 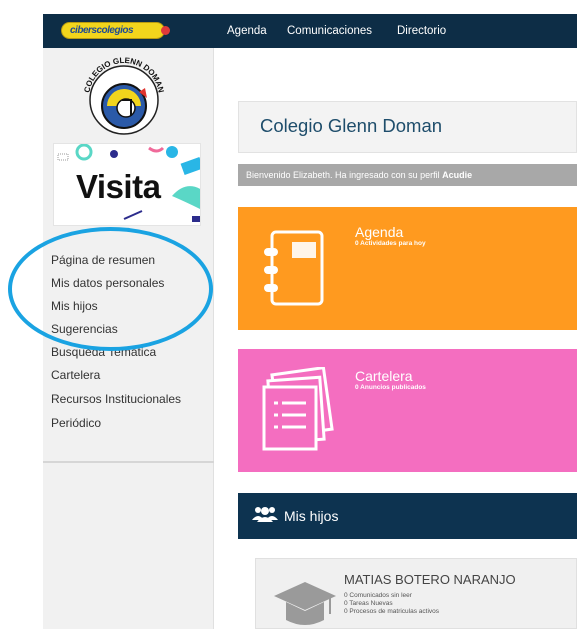 I want to click on visita-banner: Visita, so click(x=127, y=184).